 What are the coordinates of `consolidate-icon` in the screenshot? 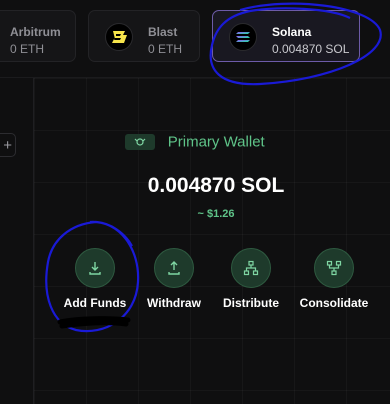 It's located at (334, 268).